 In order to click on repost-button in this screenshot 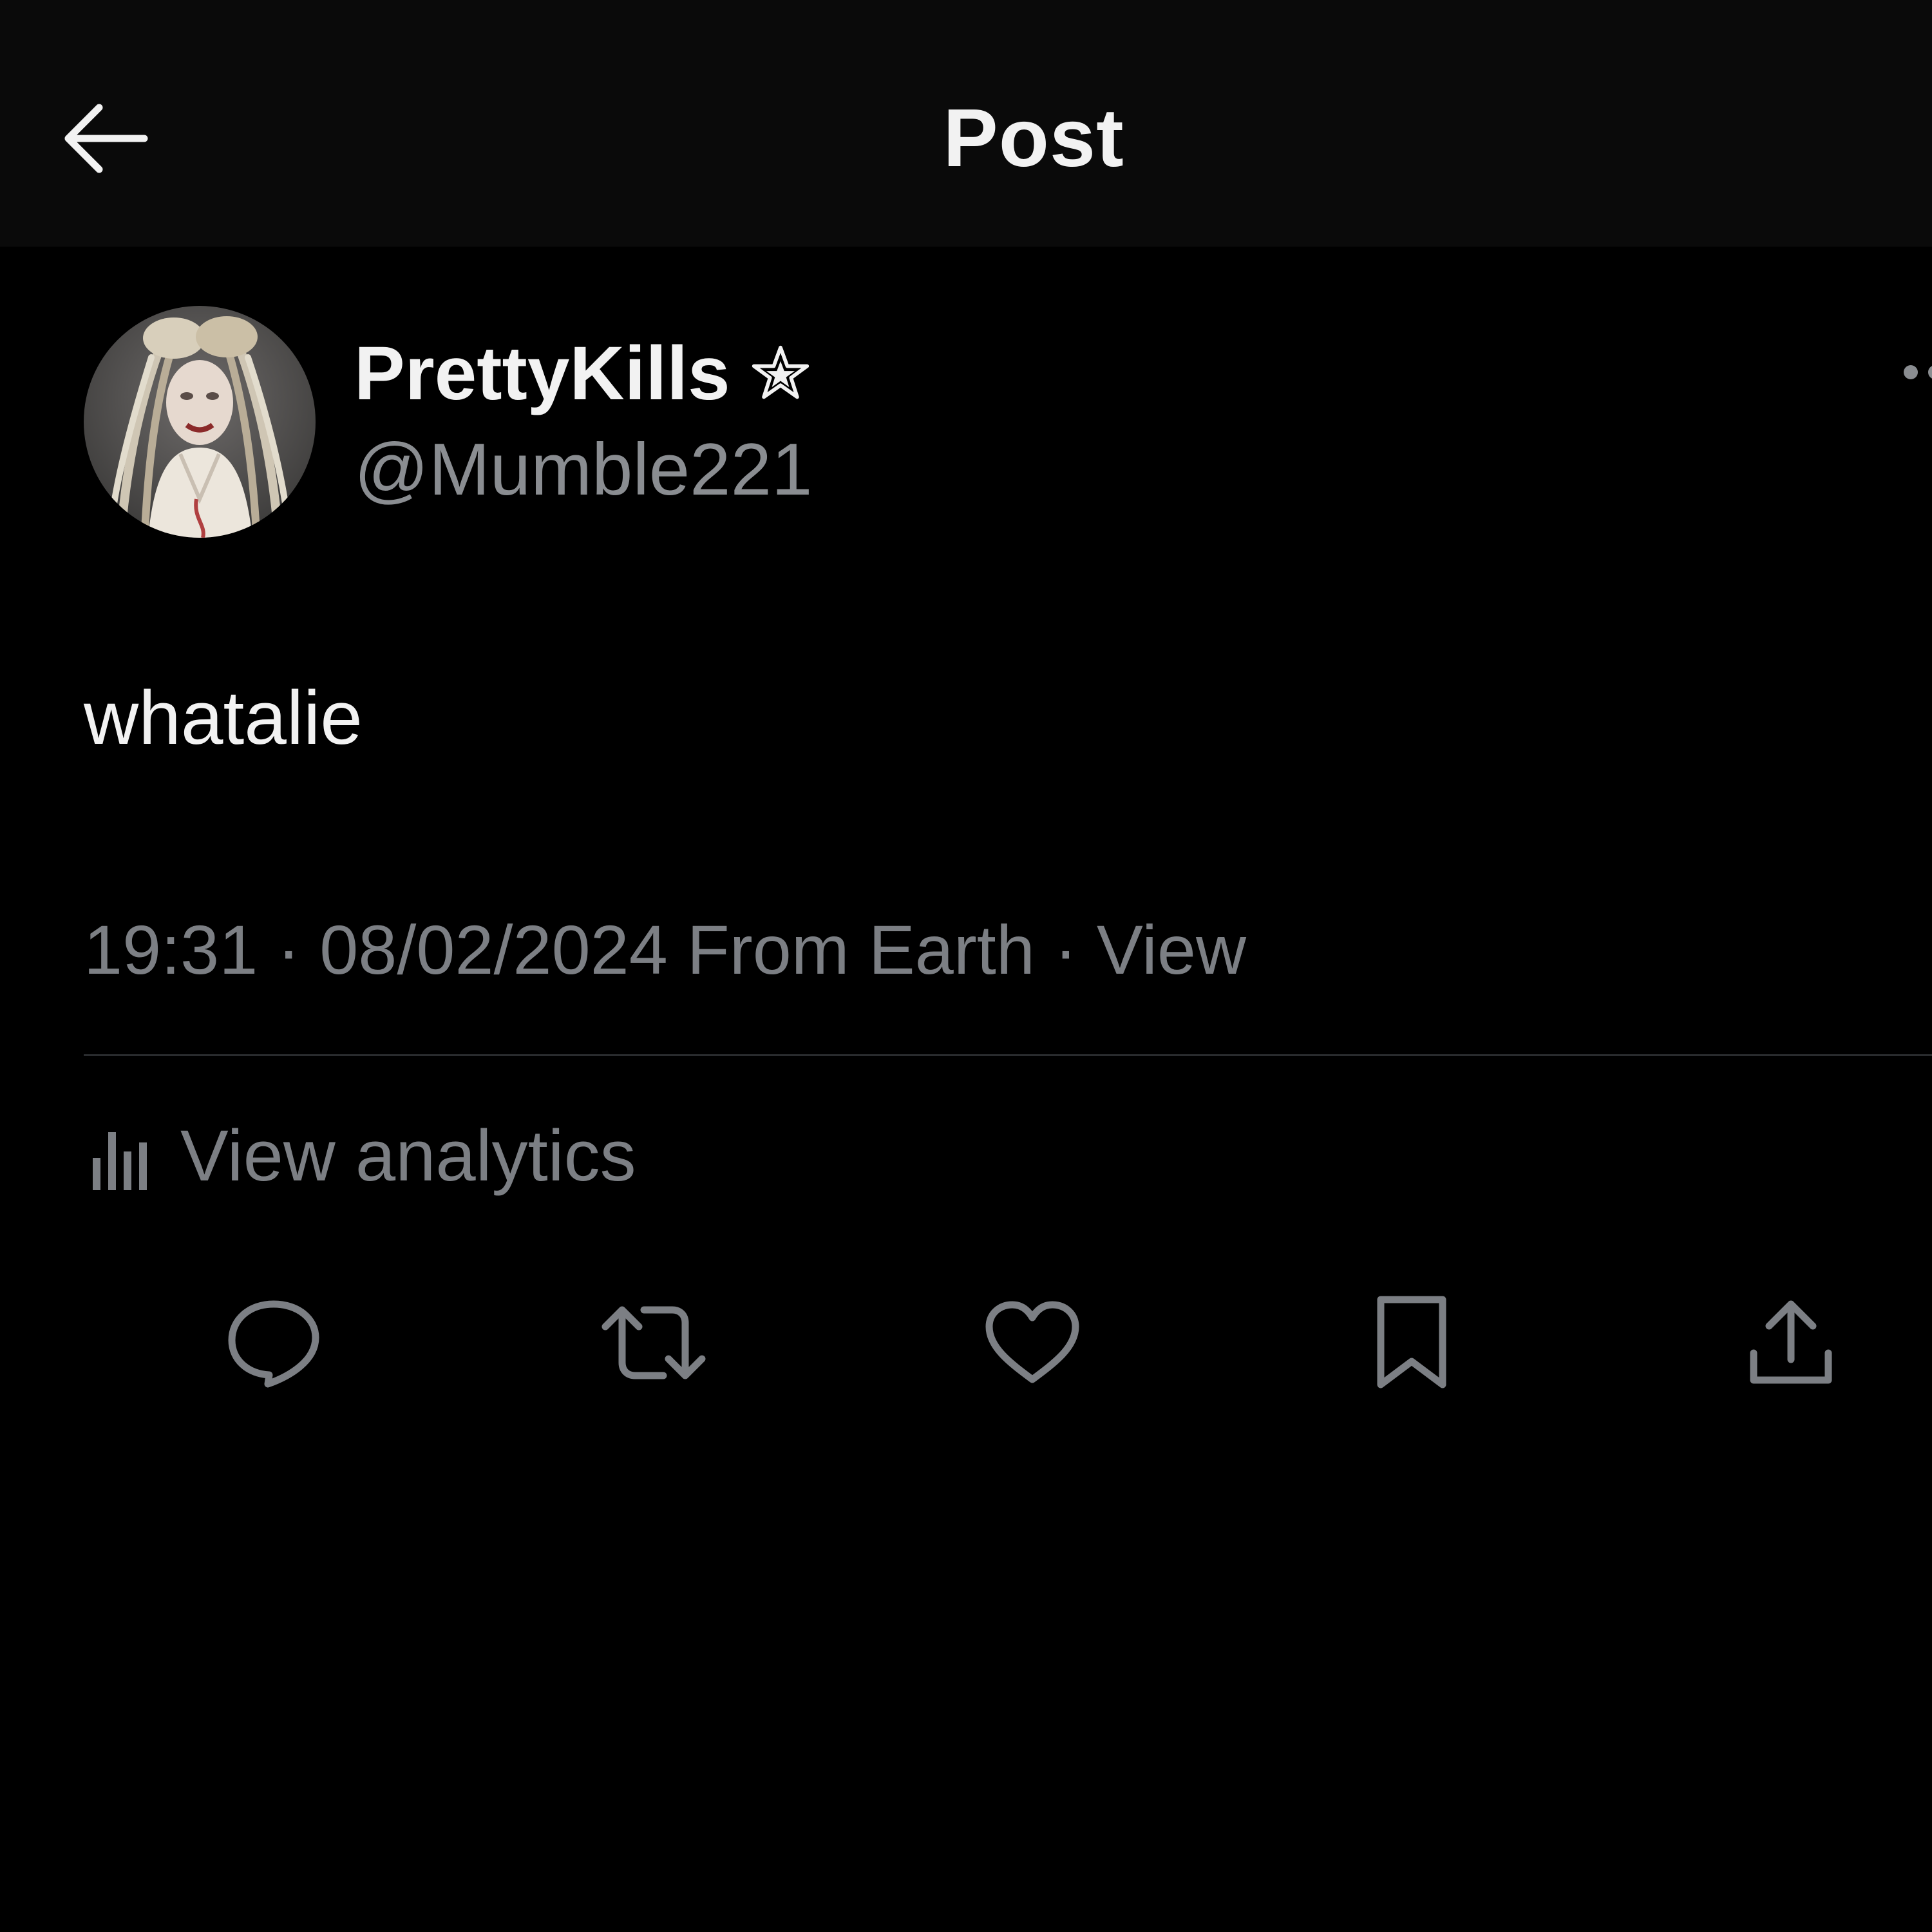, I will do `click(653, 1343)`.